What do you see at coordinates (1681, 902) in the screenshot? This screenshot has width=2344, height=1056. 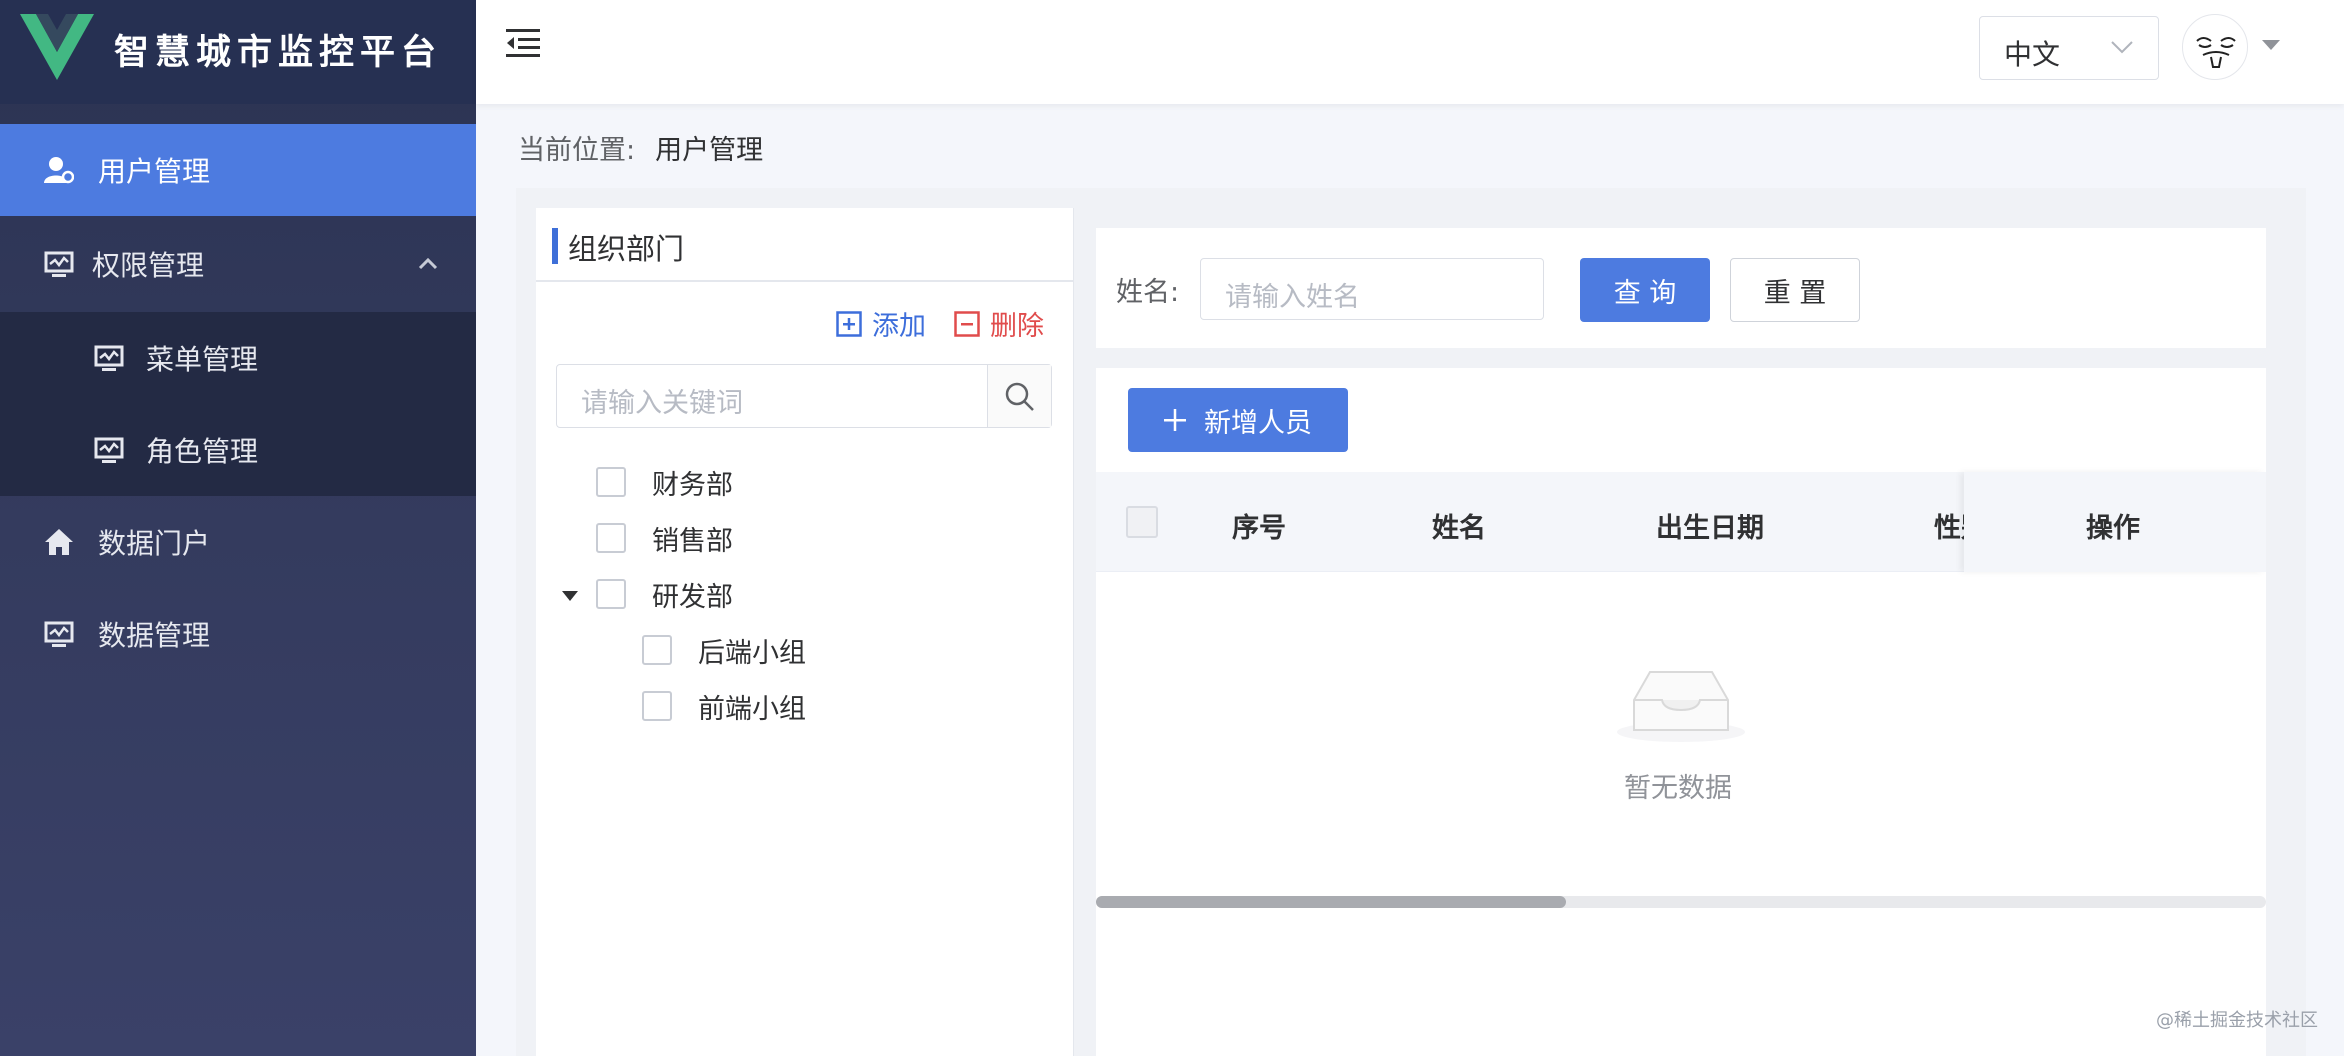 I see `horizontal-scrollbar` at bounding box center [1681, 902].